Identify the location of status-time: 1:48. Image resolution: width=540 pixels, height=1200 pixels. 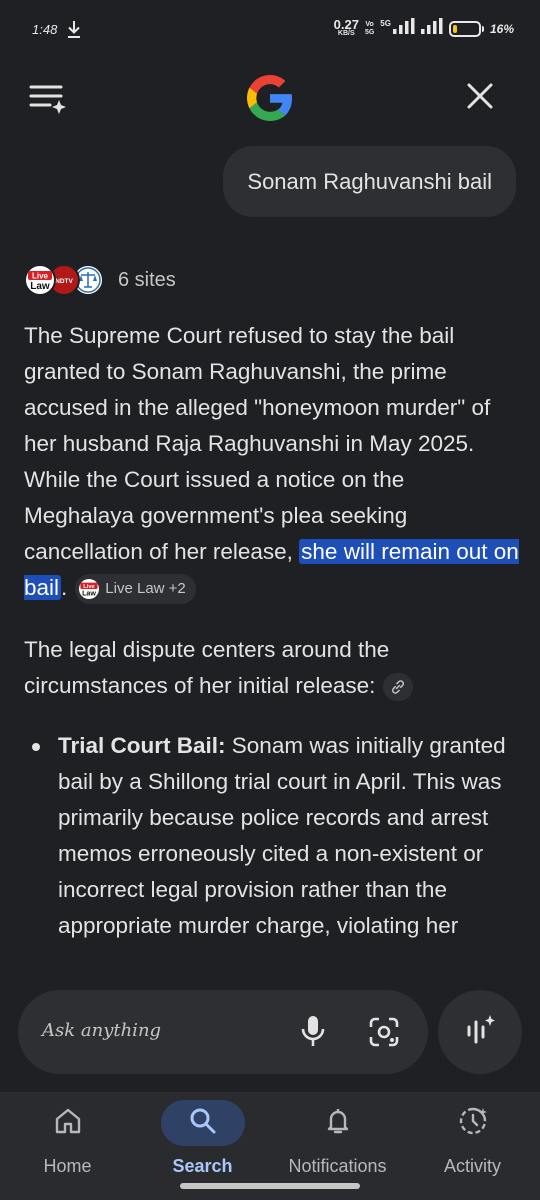
(45, 29).